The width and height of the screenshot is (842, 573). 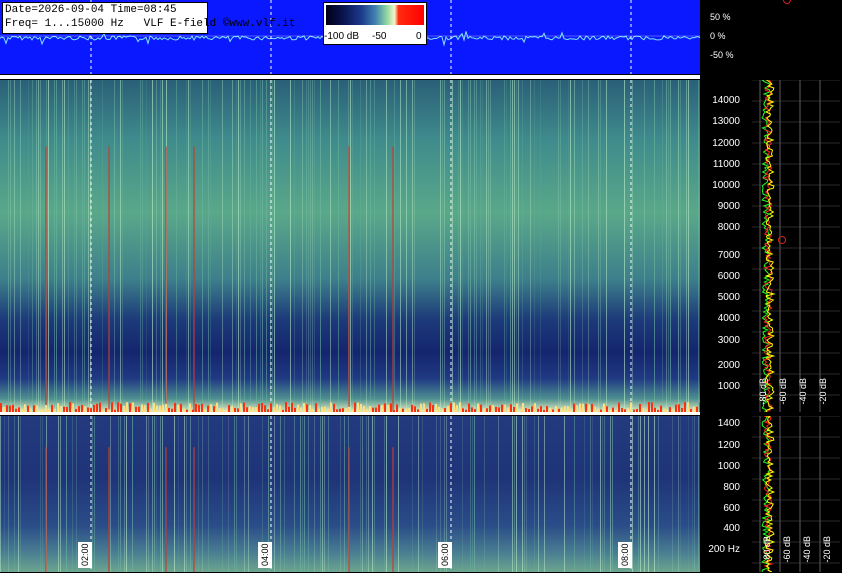 I want to click on freq-label: 600, so click(x=731, y=508).